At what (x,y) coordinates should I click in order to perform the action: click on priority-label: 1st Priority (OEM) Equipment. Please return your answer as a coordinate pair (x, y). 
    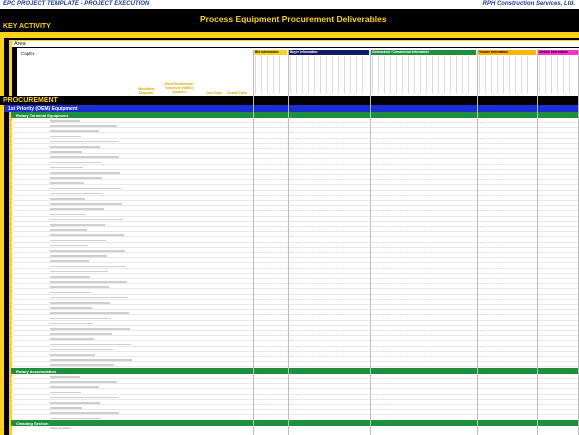
    Looking at the image, I should click on (43, 108).